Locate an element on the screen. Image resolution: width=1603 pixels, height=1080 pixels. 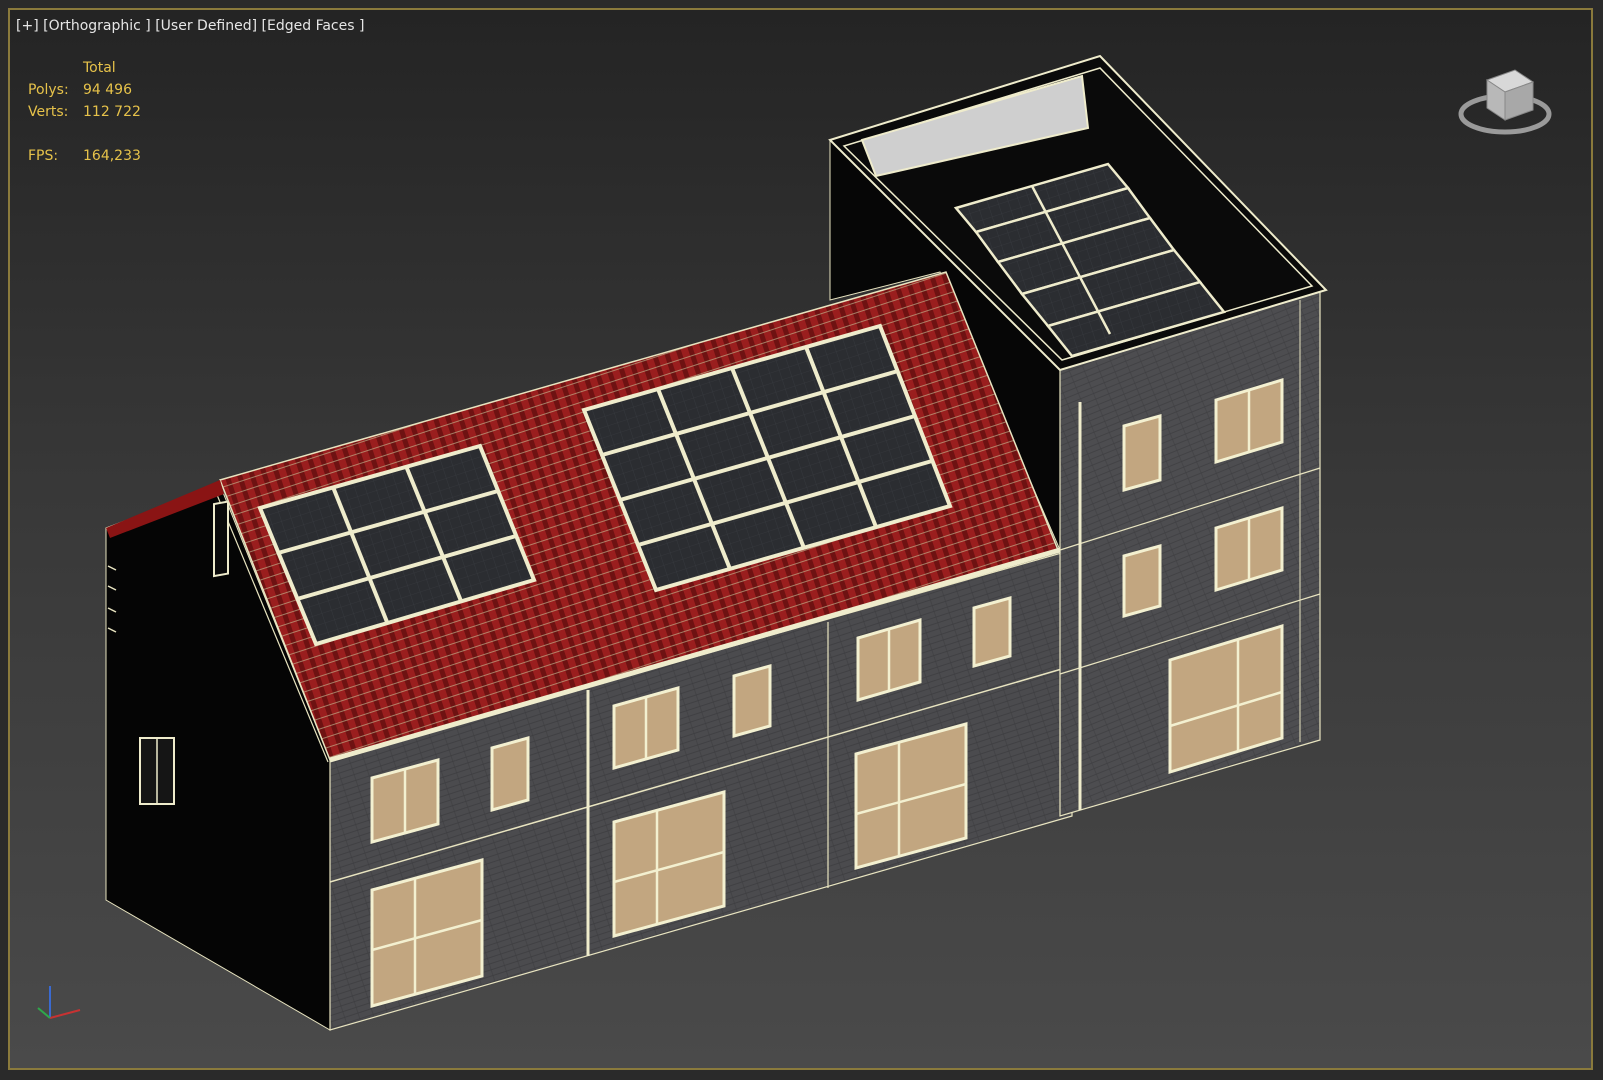
axis-tripod-icon is located at coordinates (59, 1002).